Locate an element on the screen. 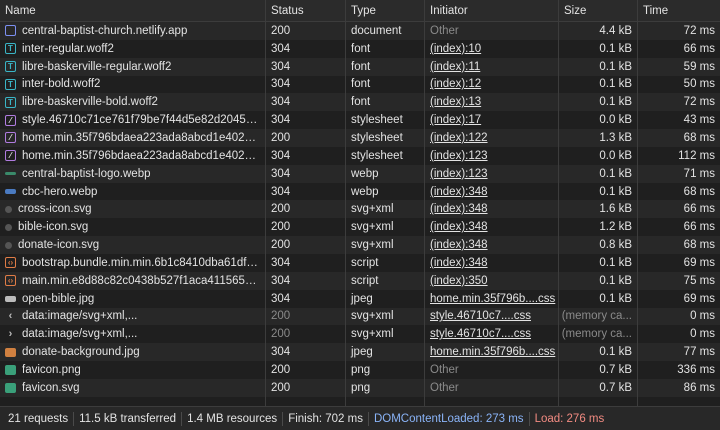 The height and width of the screenshot is (430, 720). request-size: 0.0 kB is located at coordinates (598, 155).